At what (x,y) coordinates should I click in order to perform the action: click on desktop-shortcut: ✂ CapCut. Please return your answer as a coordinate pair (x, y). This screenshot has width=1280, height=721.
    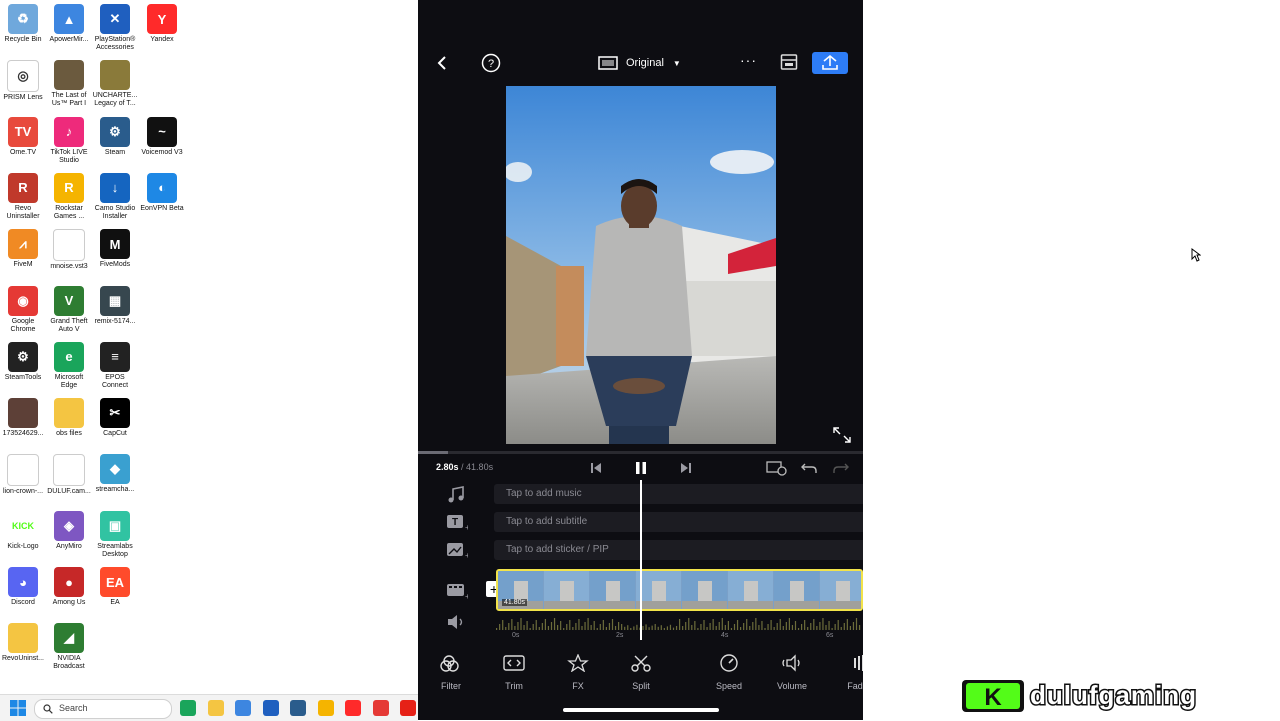
    Looking at the image, I should click on (115, 418).